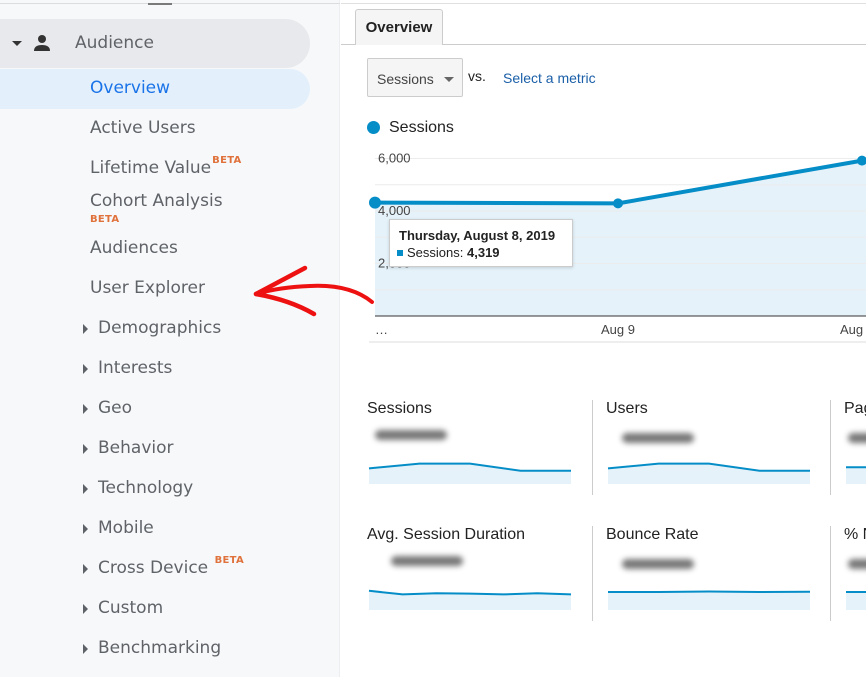 The width and height of the screenshot is (866, 677). What do you see at coordinates (17, 43) in the screenshot?
I see `caret-down-icon` at bounding box center [17, 43].